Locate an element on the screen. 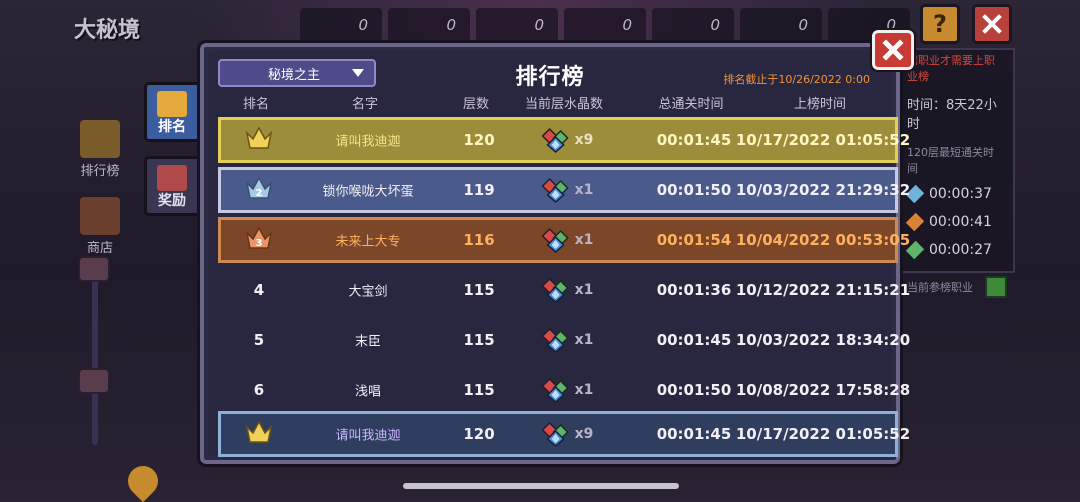  best-time-value: 00:00:37 is located at coordinates (960, 194).